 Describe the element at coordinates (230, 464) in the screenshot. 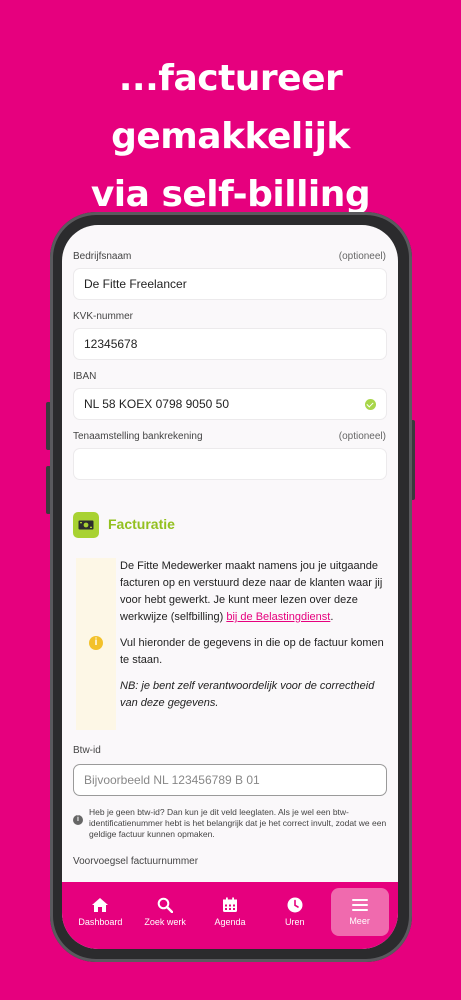

I see `holder-field` at that location.